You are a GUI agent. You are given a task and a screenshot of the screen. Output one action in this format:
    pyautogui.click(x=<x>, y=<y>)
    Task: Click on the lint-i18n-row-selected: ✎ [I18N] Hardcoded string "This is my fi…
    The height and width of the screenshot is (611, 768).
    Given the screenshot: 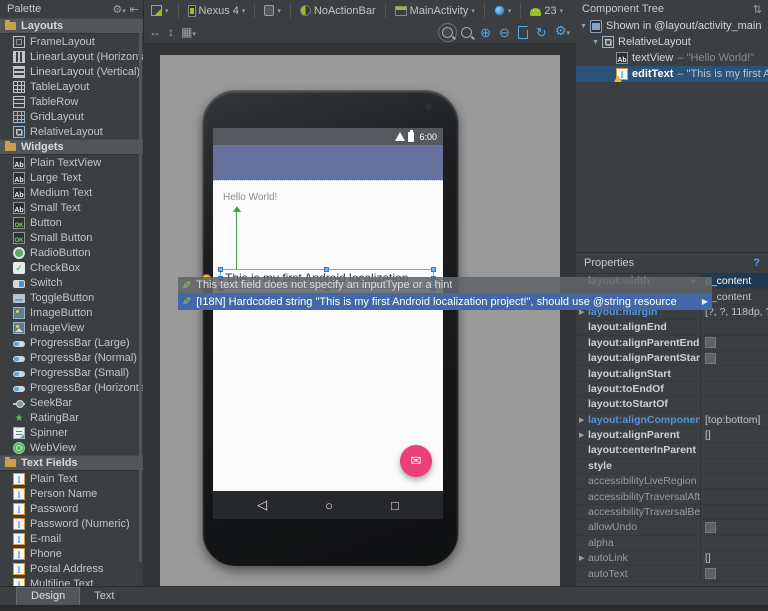 What is the action you would take?
    pyautogui.click(x=445, y=301)
    